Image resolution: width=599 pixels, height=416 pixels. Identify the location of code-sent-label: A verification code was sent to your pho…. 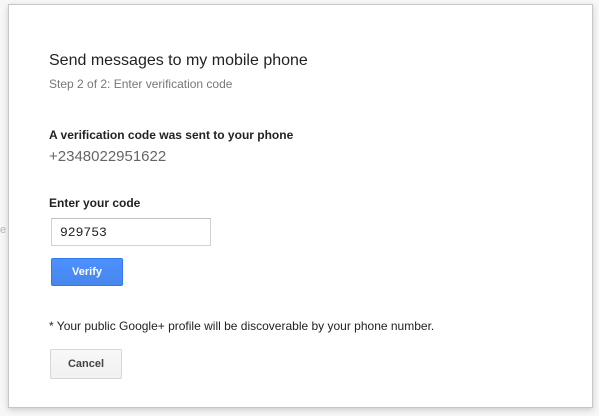
(171, 135).